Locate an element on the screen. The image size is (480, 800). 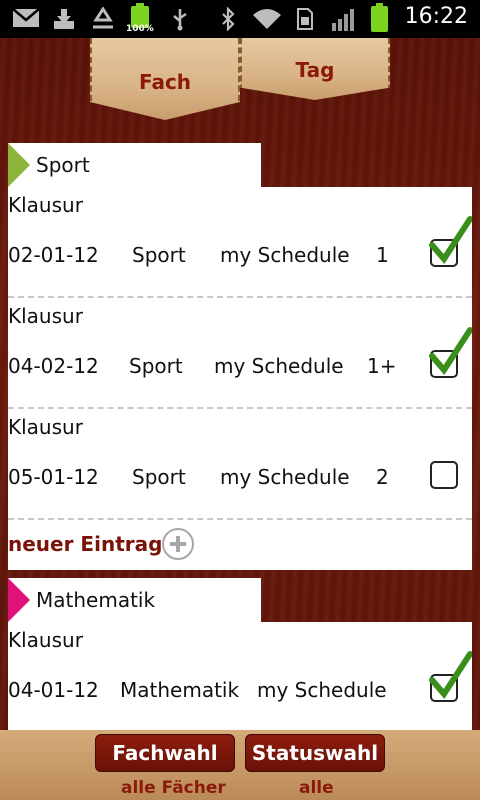
entry-date: 04-01-12 is located at coordinates (53, 690).